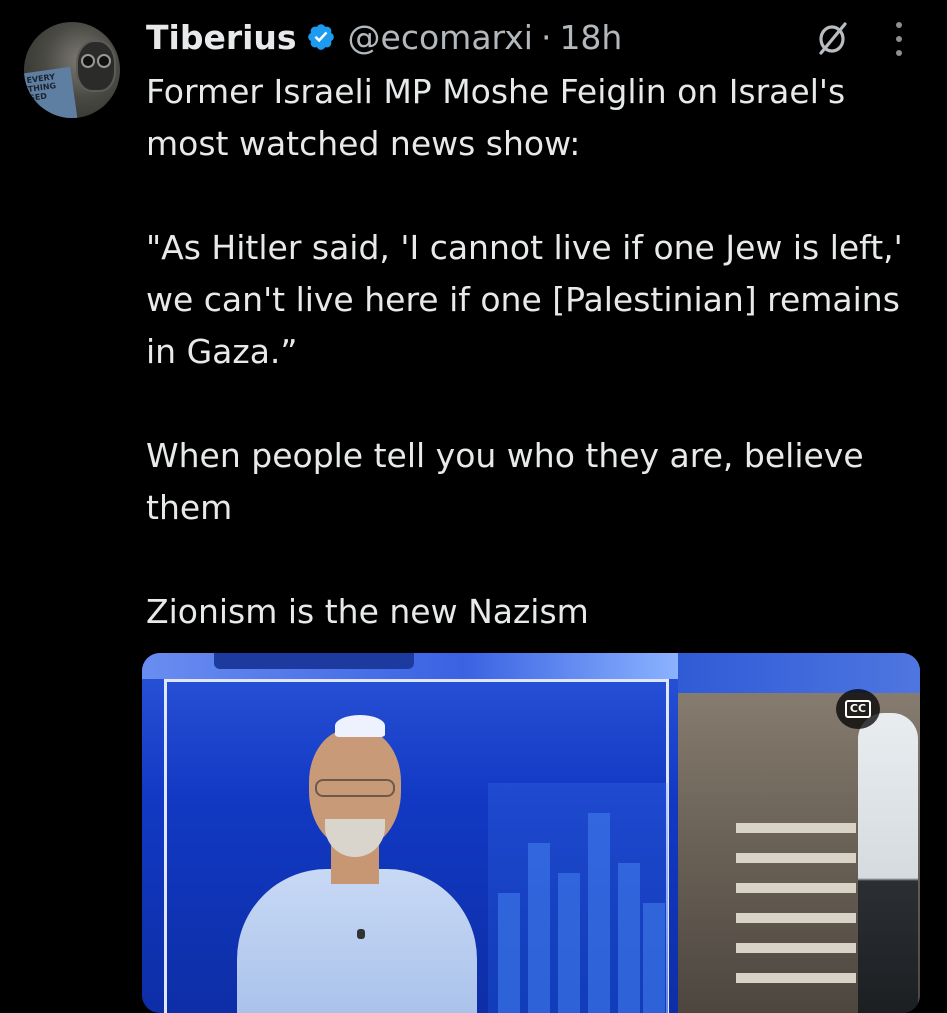 The width and height of the screenshot is (947, 1013). I want to click on author-display-name: Tiberius, so click(221, 37).